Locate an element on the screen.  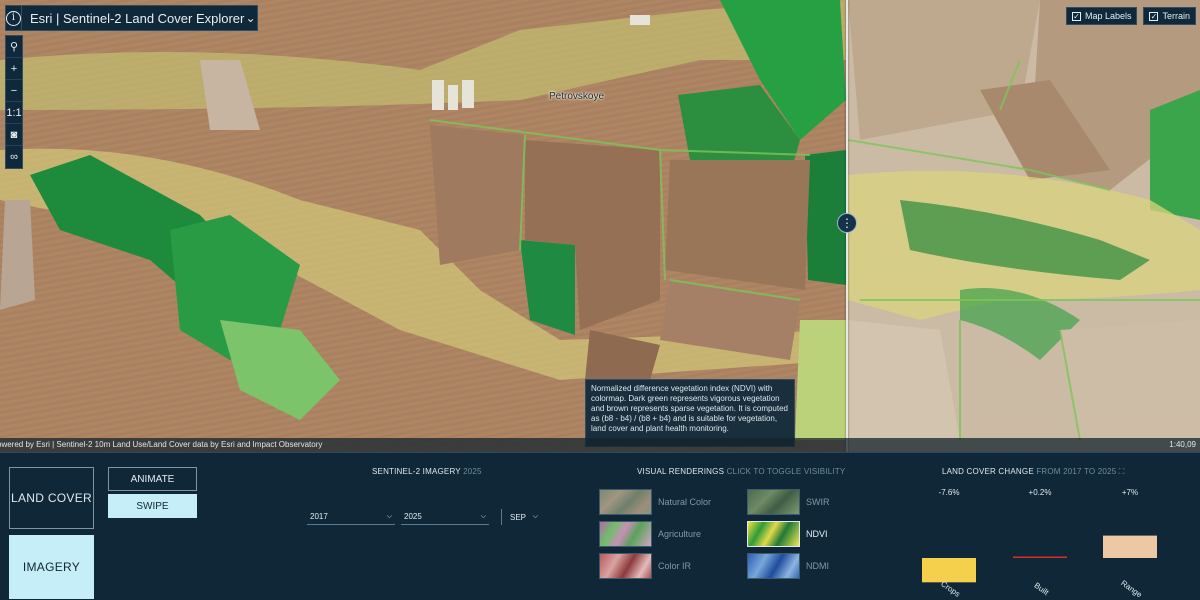
toggle-label: Map Labels is located at coordinates (1108, 16).